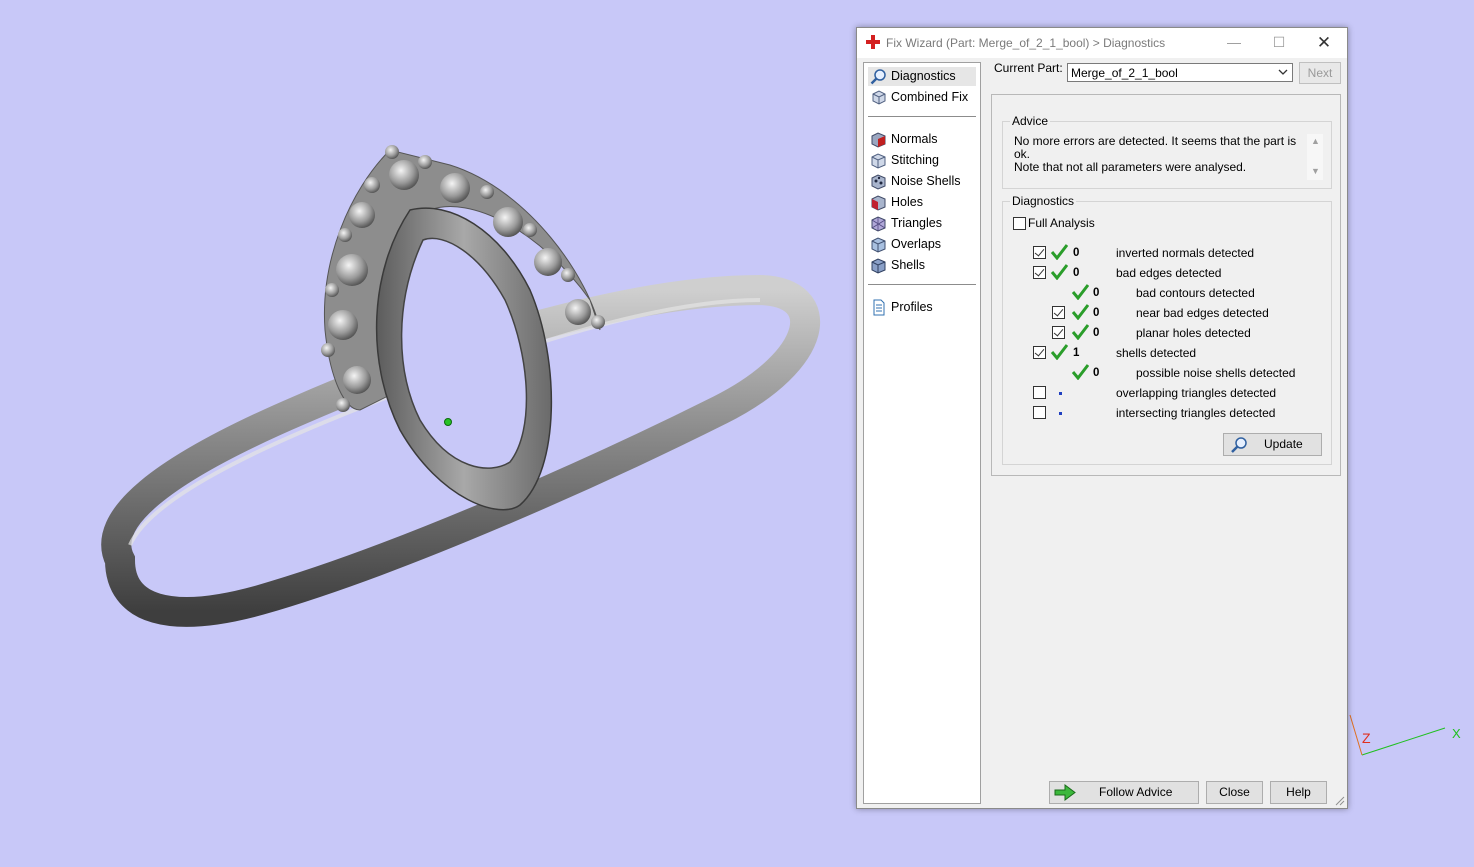 Image resolution: width=1474 pixels, height=867 pixels. I want to click on help-button: Help, so click(1298, 792).